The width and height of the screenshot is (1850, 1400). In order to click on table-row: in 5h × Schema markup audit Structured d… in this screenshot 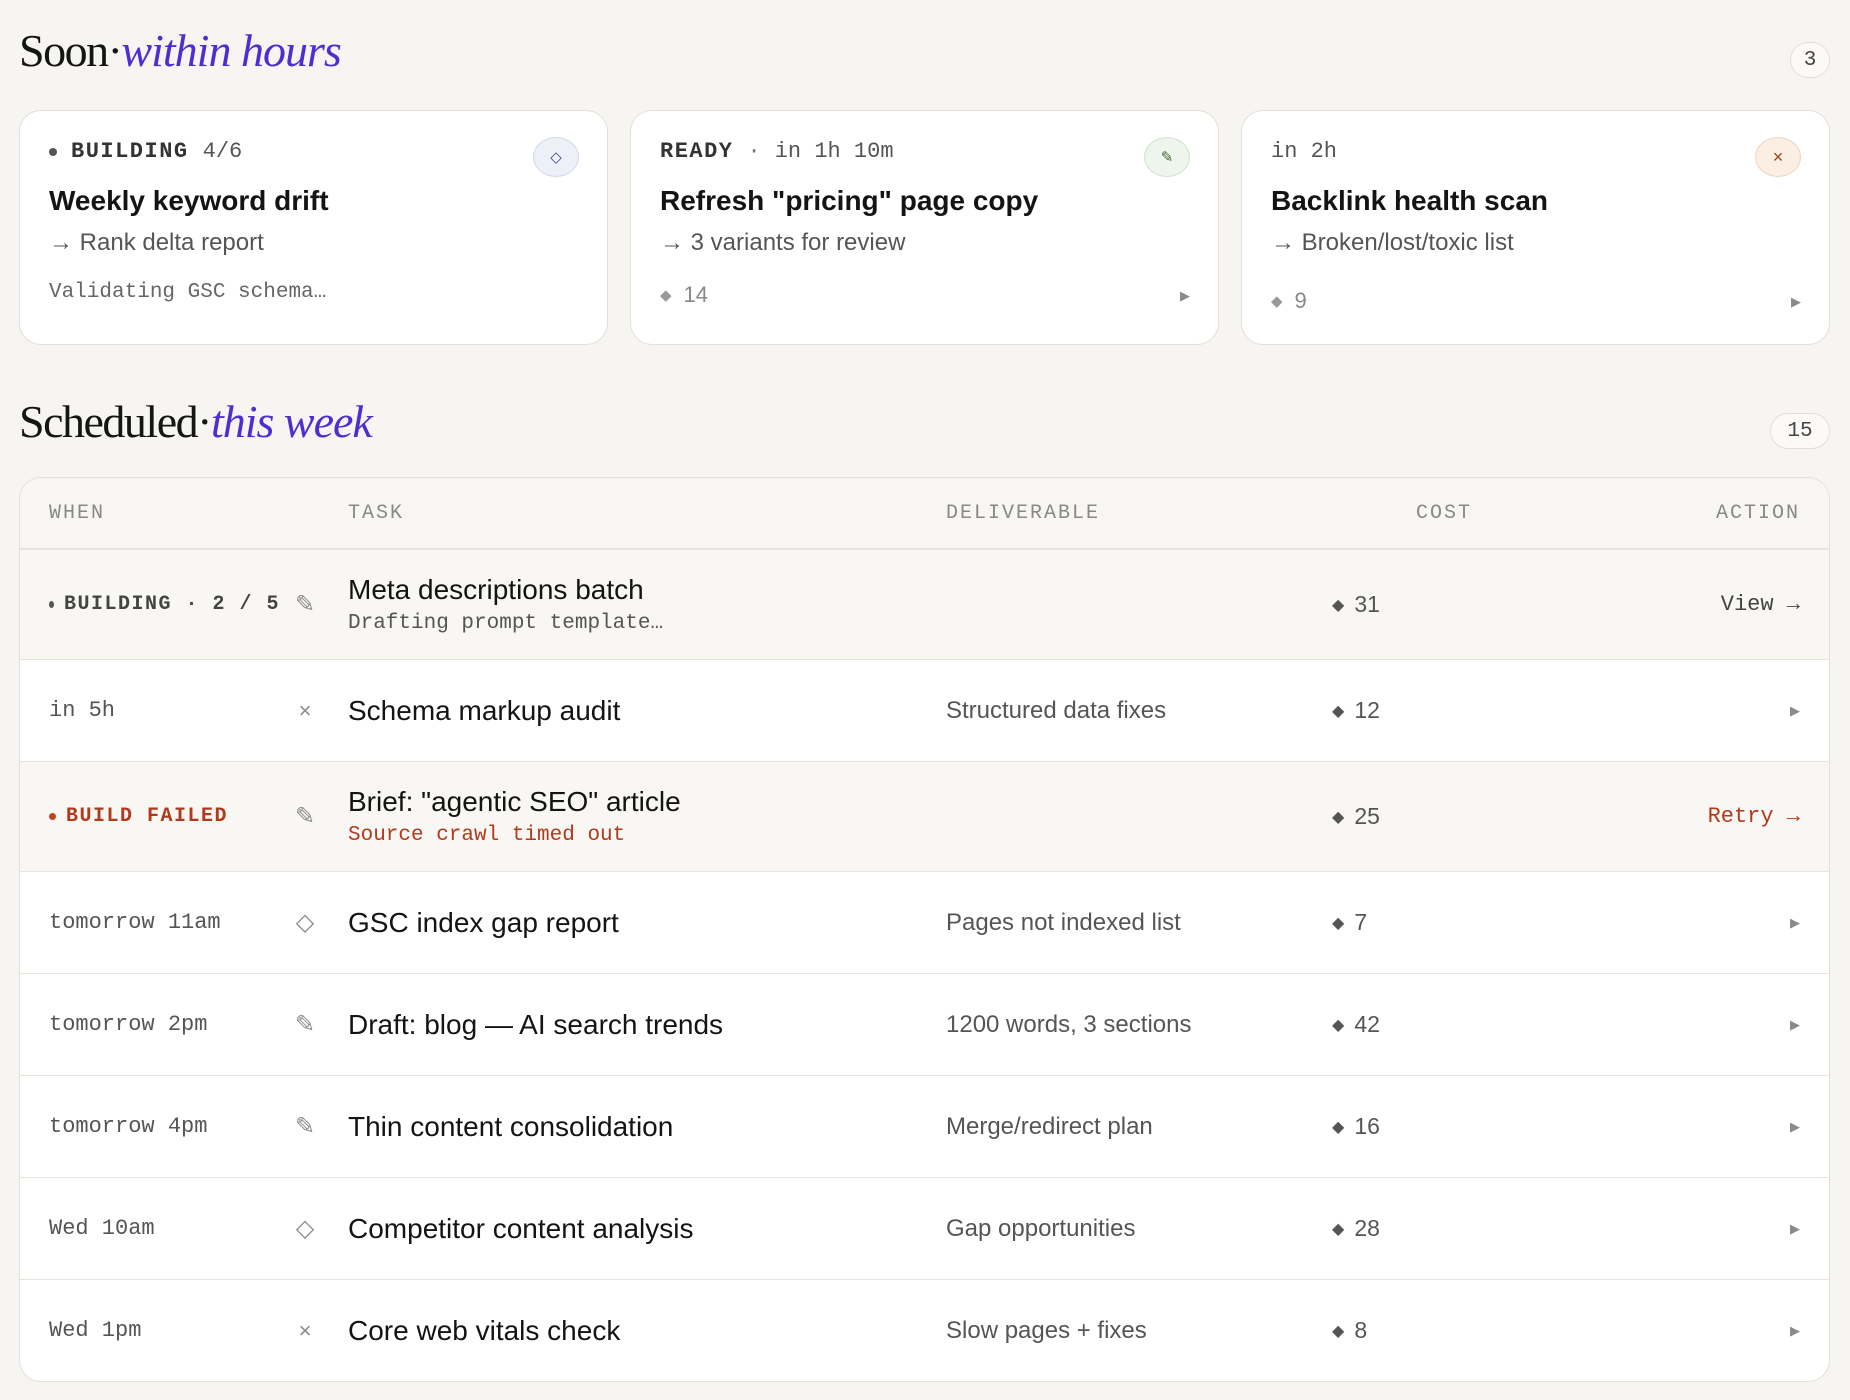, I will do `click(924, 710)`.